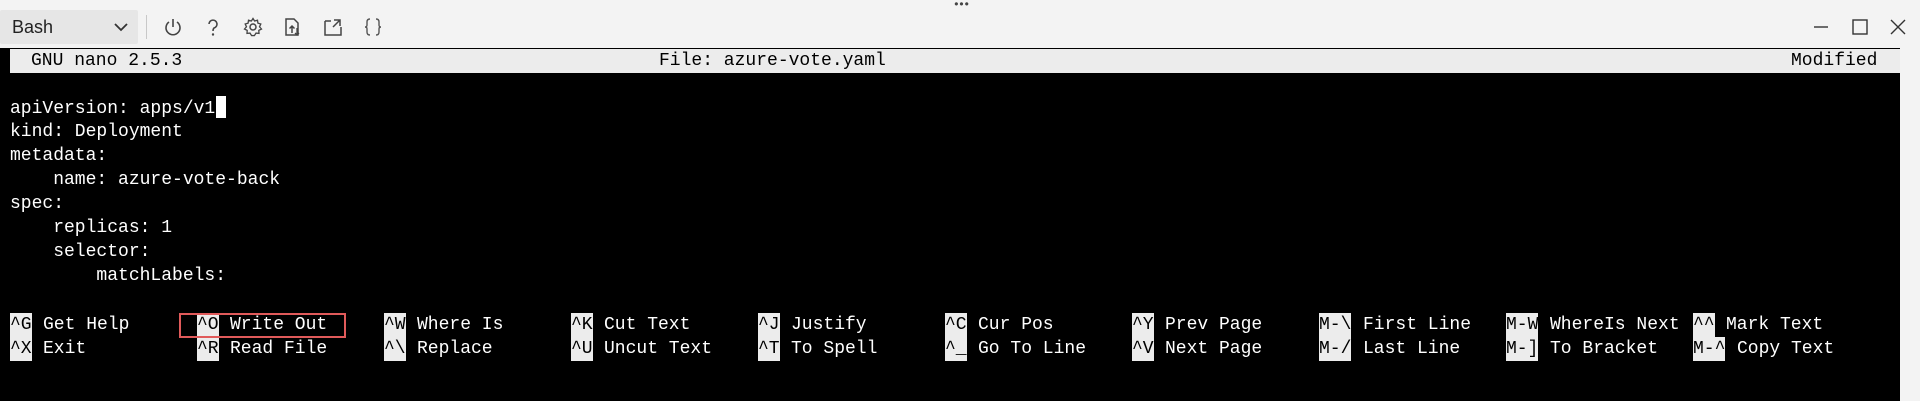 The height and width of the screenshot is (401, 1920). Describe the element at coordinates (1786, 349) in the screenshot. I see `shortcut-label: Copy Text` at that location.